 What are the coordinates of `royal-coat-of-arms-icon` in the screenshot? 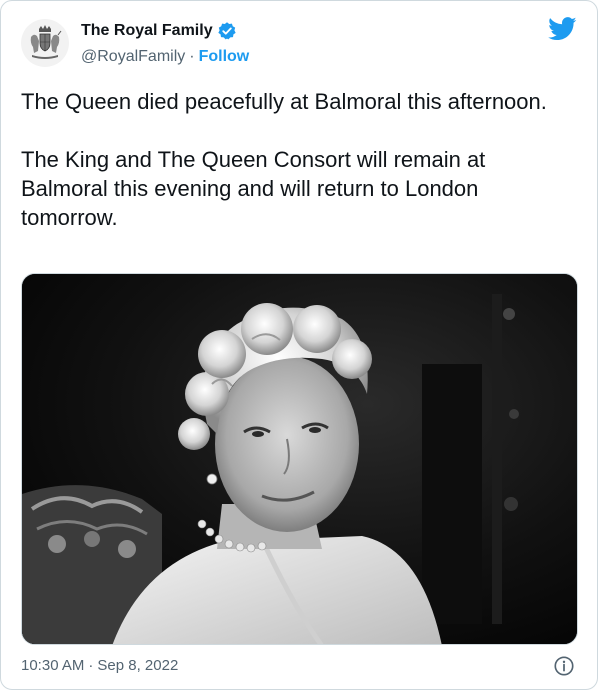 It's located at (46, 42).